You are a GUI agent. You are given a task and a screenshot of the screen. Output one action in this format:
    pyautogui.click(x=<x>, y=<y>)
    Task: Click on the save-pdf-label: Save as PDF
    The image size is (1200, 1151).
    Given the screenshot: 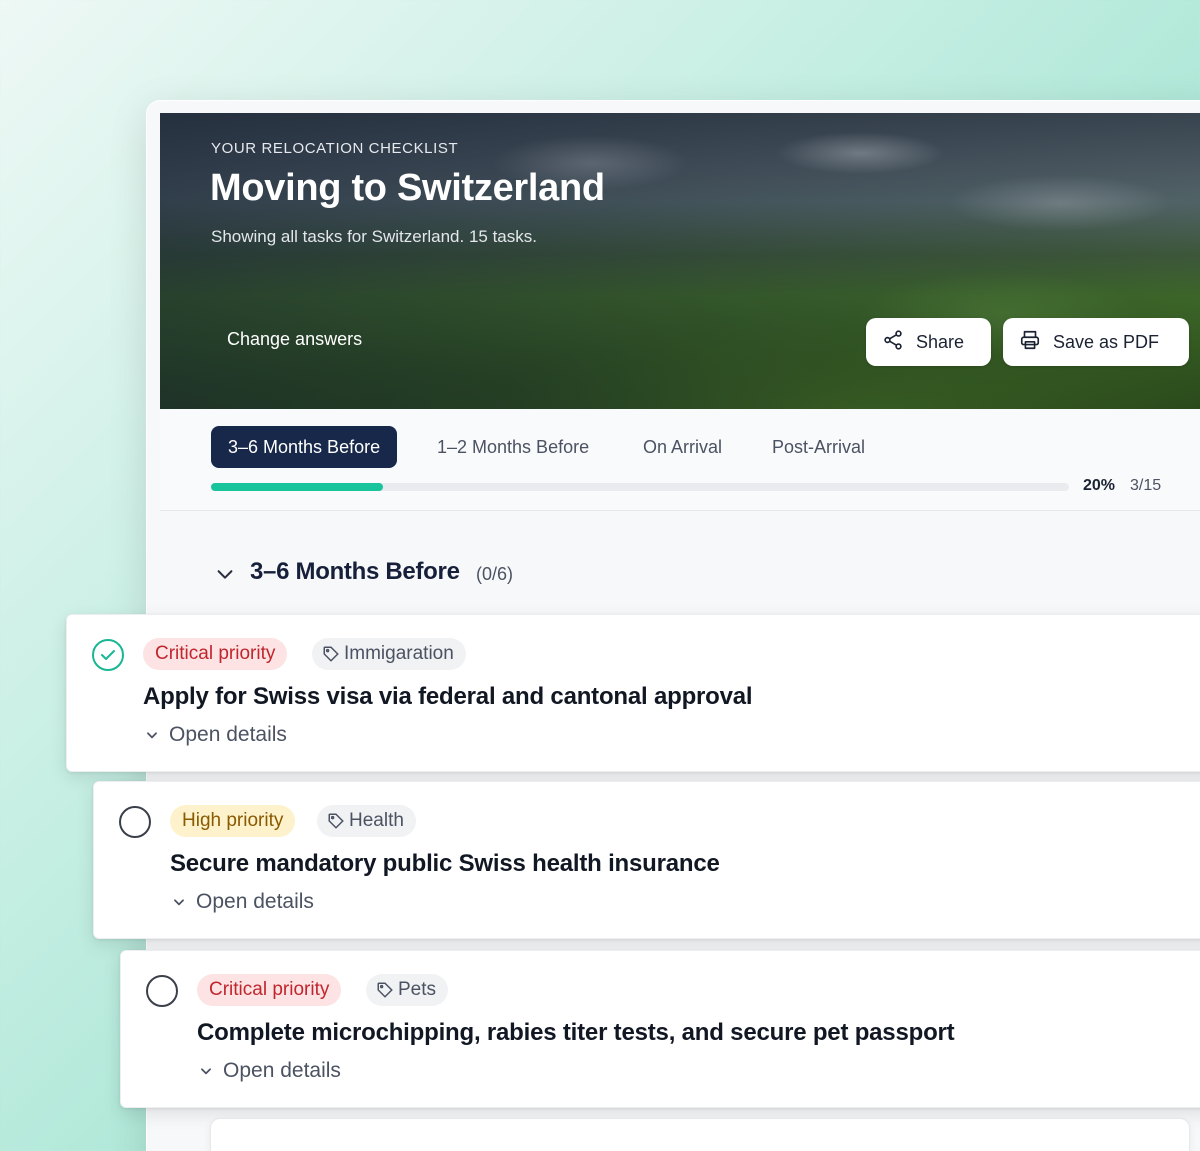 What is the action you would take?
    pyautogui.click(x=1106, y=341)
    